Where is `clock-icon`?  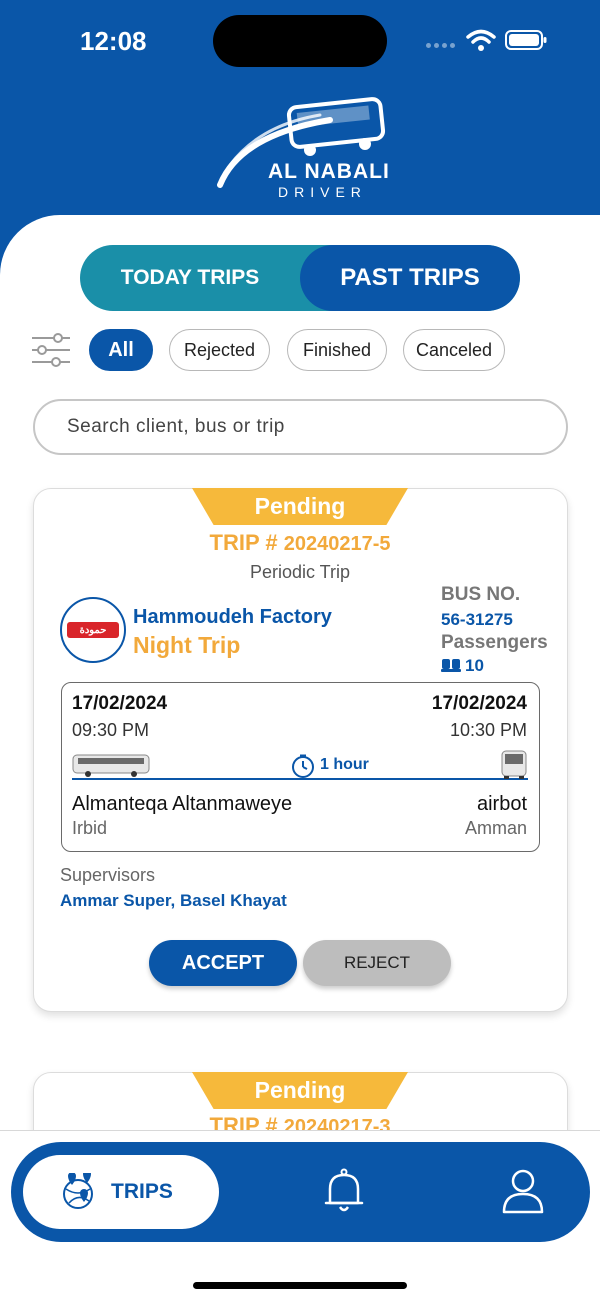
clock-icon is located at coordinates (303, 766).